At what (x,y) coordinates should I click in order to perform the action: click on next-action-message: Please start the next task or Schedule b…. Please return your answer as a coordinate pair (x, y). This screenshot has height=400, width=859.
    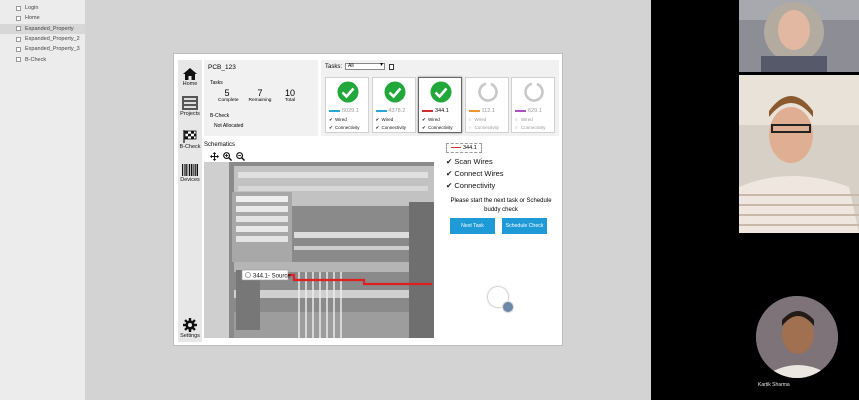
    Looking at the image, I should click on (501, 205).